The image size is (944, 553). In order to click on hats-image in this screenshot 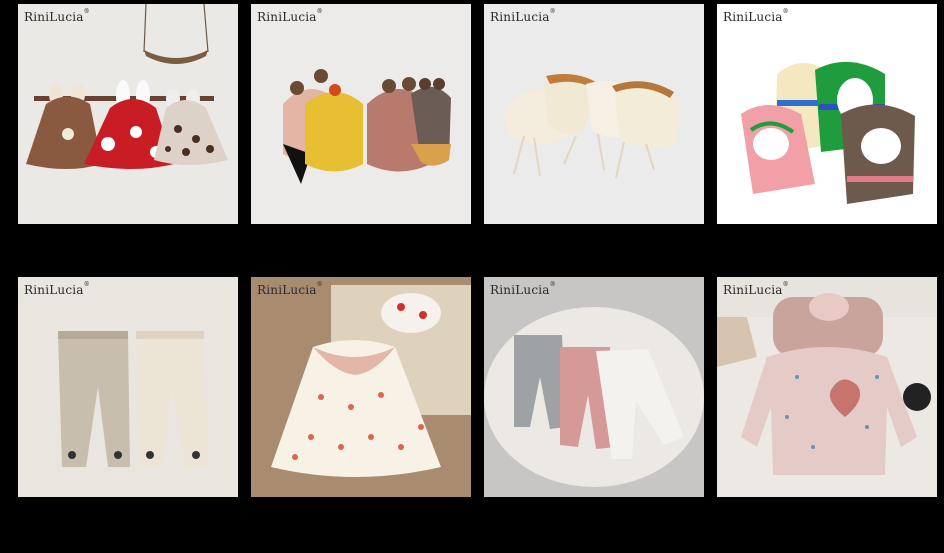, I will do `click(367, 126)`.